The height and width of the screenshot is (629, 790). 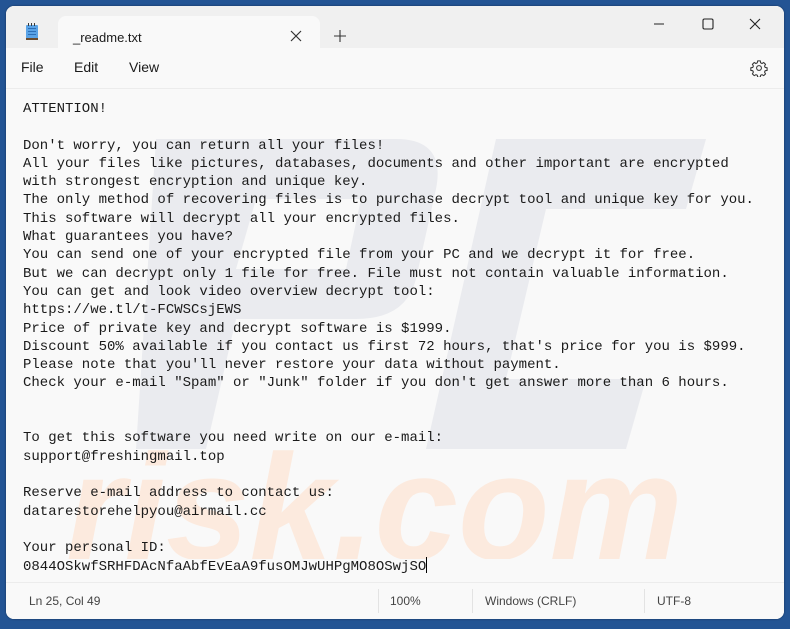 What do you see at coordinates (32, 32) in the screenshot?
I see `notepad-icon` at bounding box center [32, 32].